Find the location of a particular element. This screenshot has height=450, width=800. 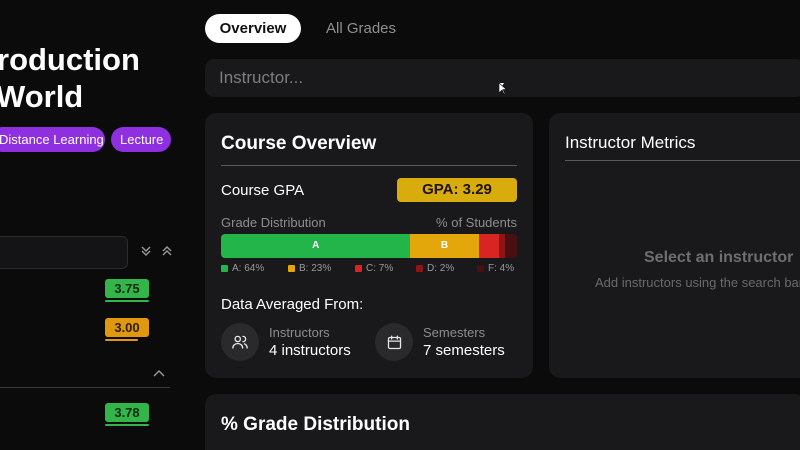

grade-segment-a: A is located at coordinates (316, 246).